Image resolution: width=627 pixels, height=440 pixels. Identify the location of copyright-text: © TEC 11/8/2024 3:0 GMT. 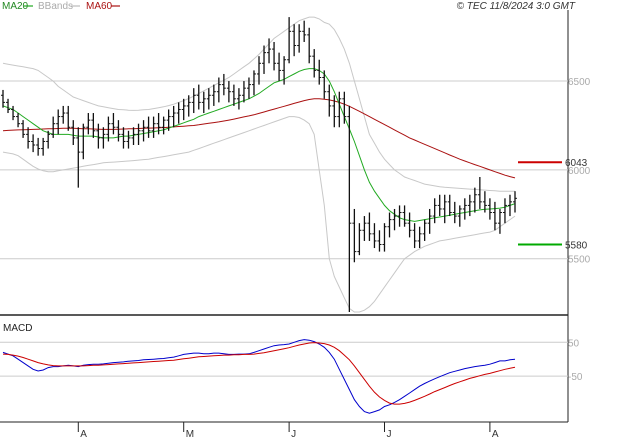
(516, 6).